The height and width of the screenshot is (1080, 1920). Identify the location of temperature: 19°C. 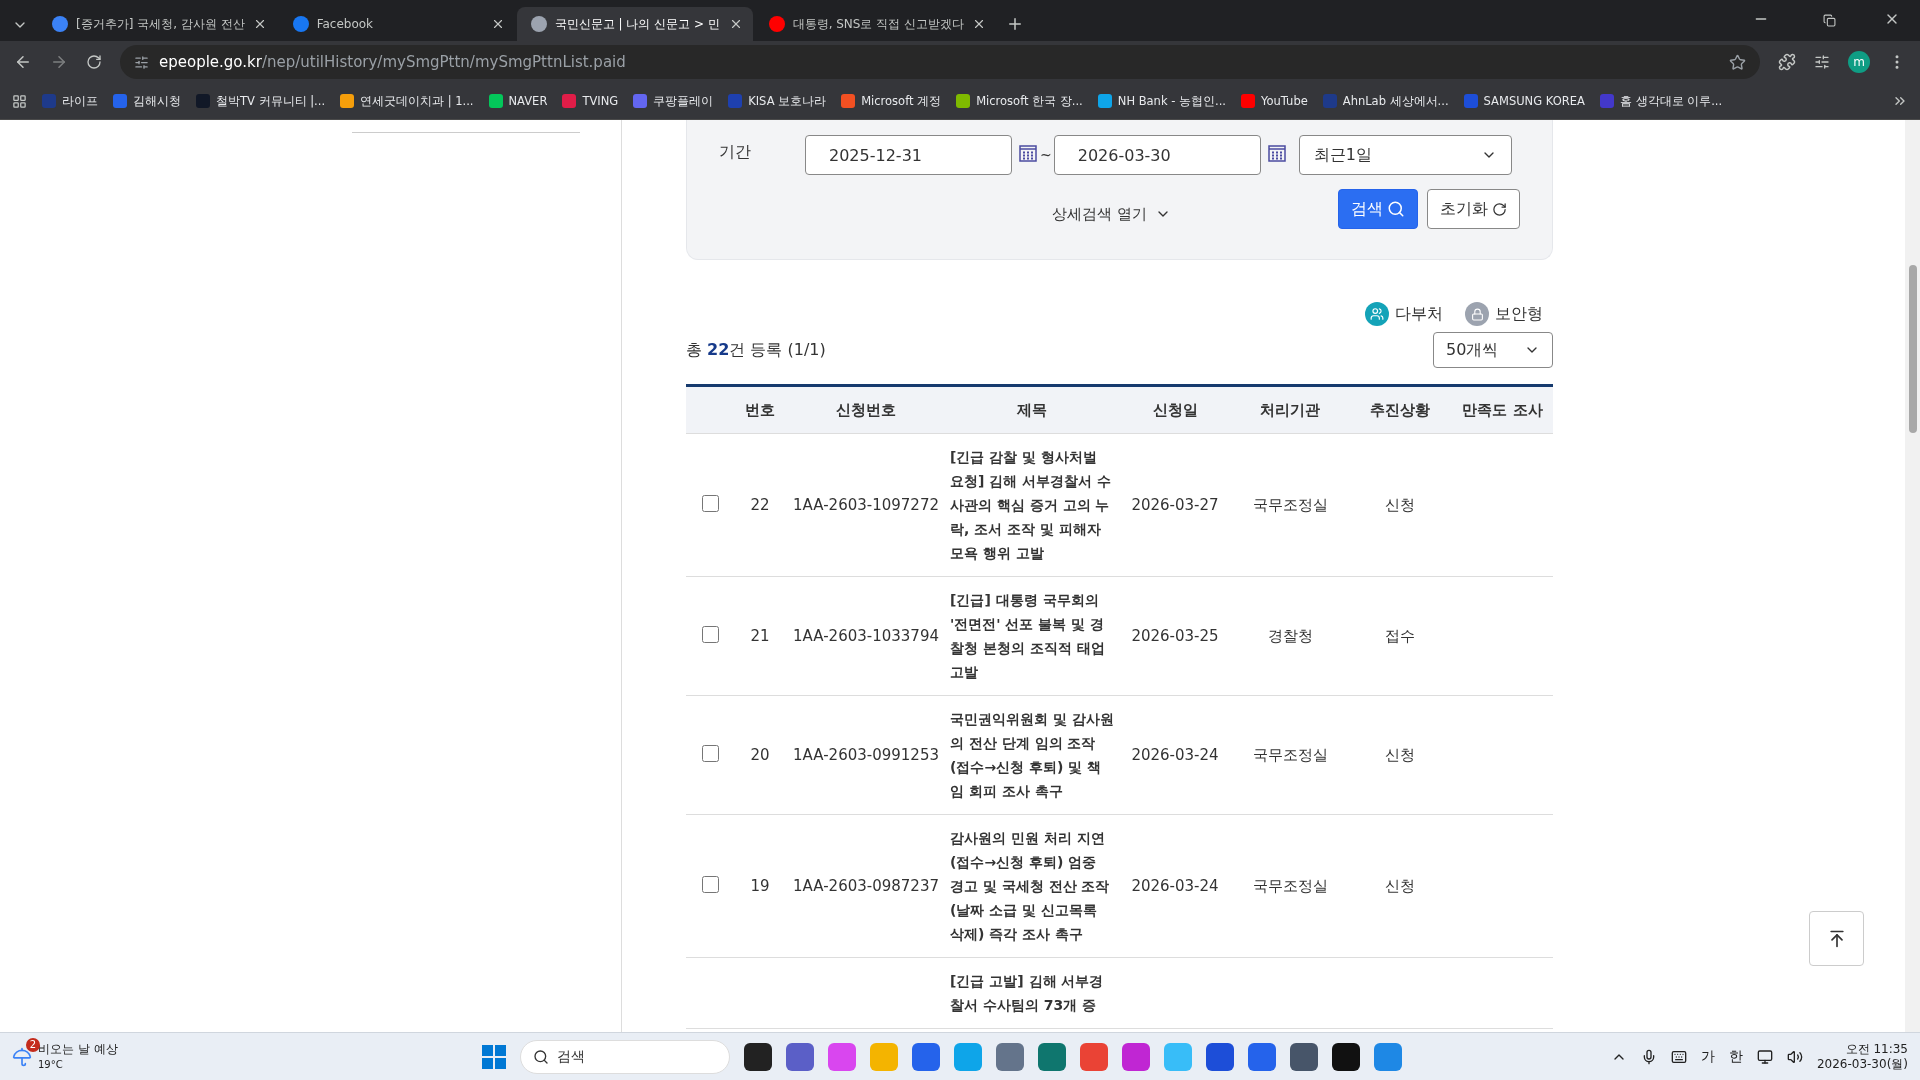
(51, 1064).